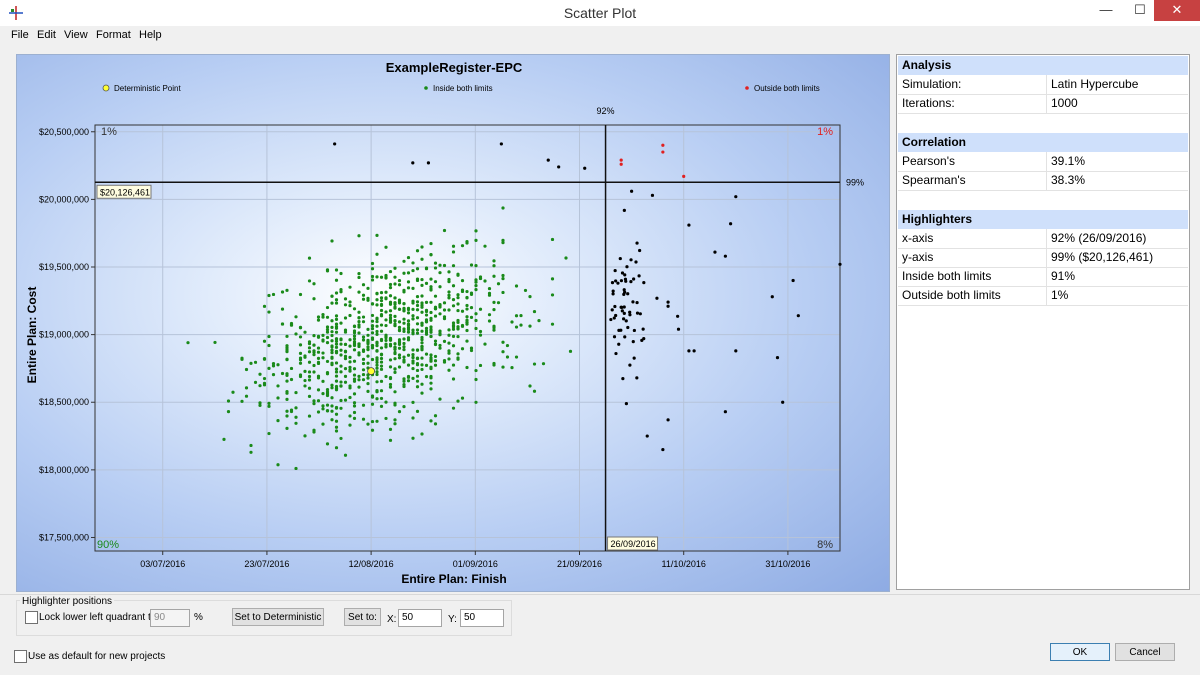 The image size is (1200, 675). What do you see at coordinates (1177, 10) in the screenshot?
I see `close-button: ✕` at bounding box center [1177, 10].